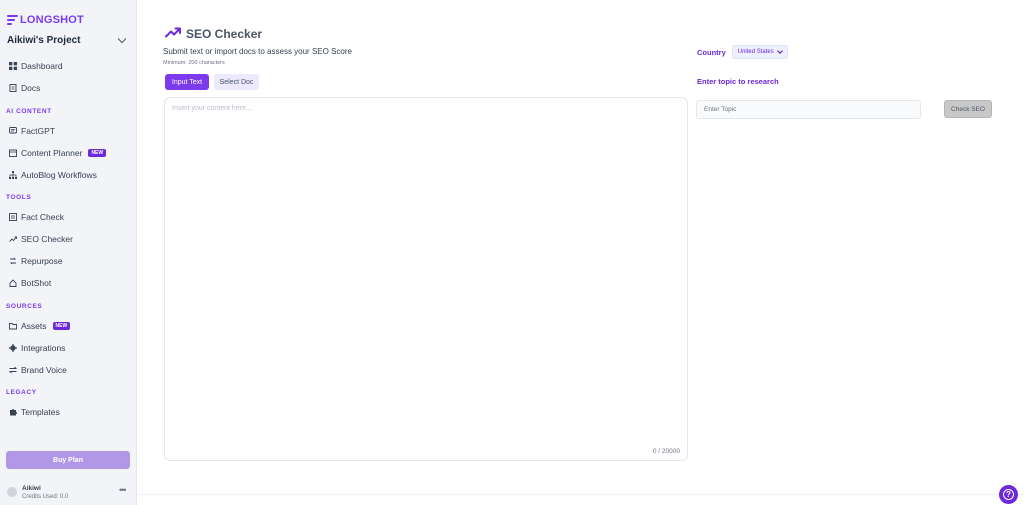  I want to click on credits-used: Credits Used: 0.0, so click(45, 497).